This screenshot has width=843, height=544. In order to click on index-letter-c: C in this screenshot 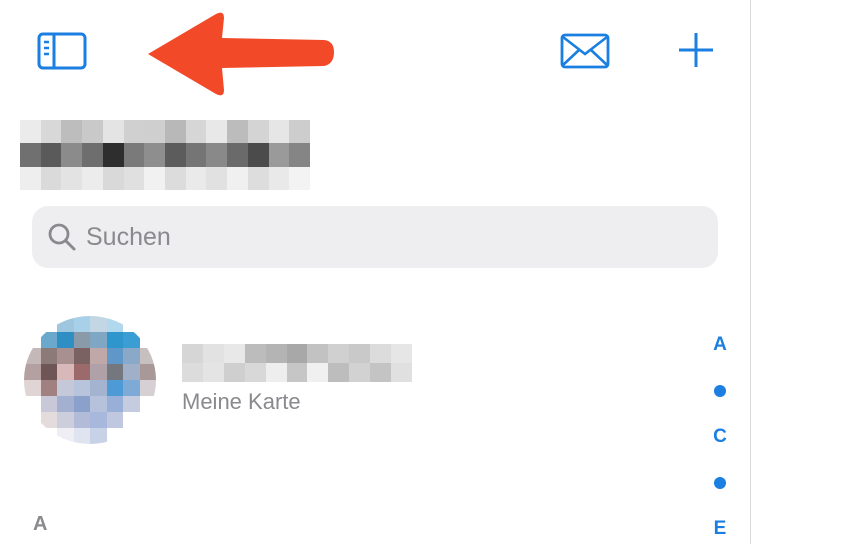, I will do `click(720, 437)`.